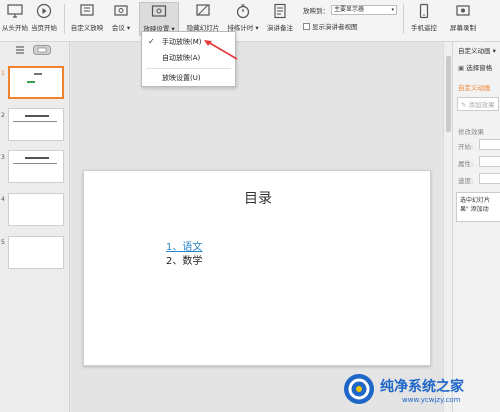 The width and height of the screenshot is (500, 412). Describe the element at coordinates (461, 68) in the screenshot. I see `selection-pane-icon: ▣` at that location.